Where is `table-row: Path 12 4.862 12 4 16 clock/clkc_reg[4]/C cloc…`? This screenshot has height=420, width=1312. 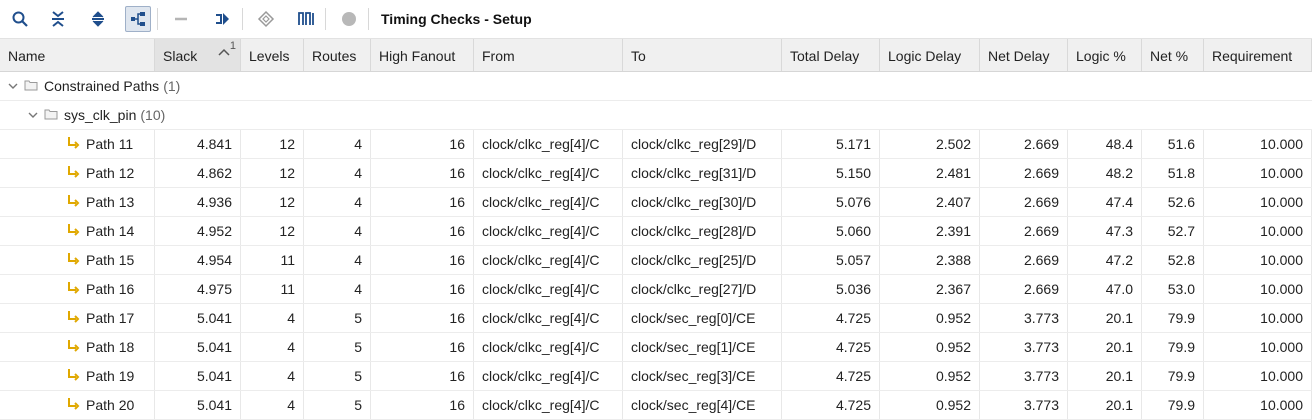 table-row: Path 12 4.862 12 4 16 clock/clkc_reg[4]/C cloc… is located at coordinates (656, 173).